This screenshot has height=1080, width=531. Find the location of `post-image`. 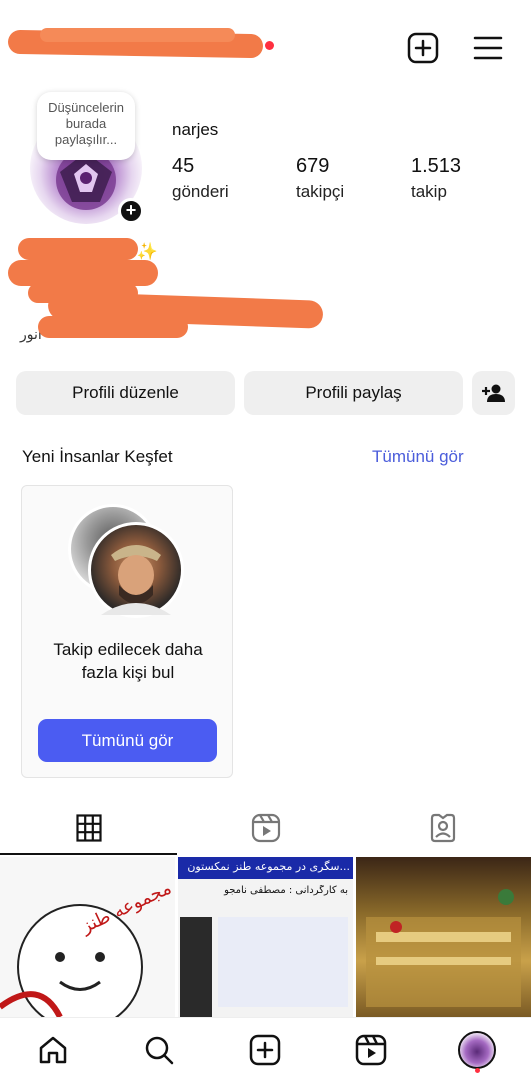

post-image is located at coordinates (443, 948).